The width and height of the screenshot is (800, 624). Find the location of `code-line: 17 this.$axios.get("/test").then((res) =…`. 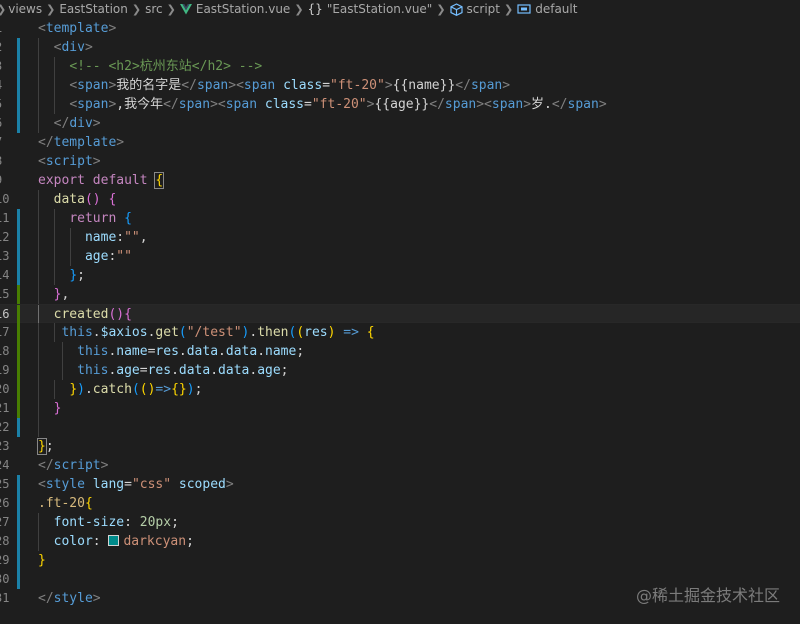

code-line: 17 this.$axios.get("/test").then((res) =… is located at coordinates (400, 332).